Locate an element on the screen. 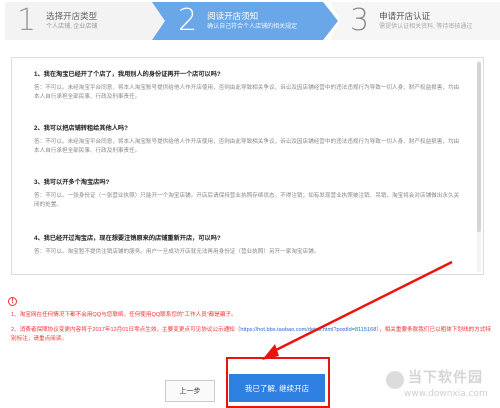 Image resolution: width=500 pixels, height=408 pixels. step-subtitle: 确认自己符合个人店铺的相关规定 is located at coordinates (252, 26).